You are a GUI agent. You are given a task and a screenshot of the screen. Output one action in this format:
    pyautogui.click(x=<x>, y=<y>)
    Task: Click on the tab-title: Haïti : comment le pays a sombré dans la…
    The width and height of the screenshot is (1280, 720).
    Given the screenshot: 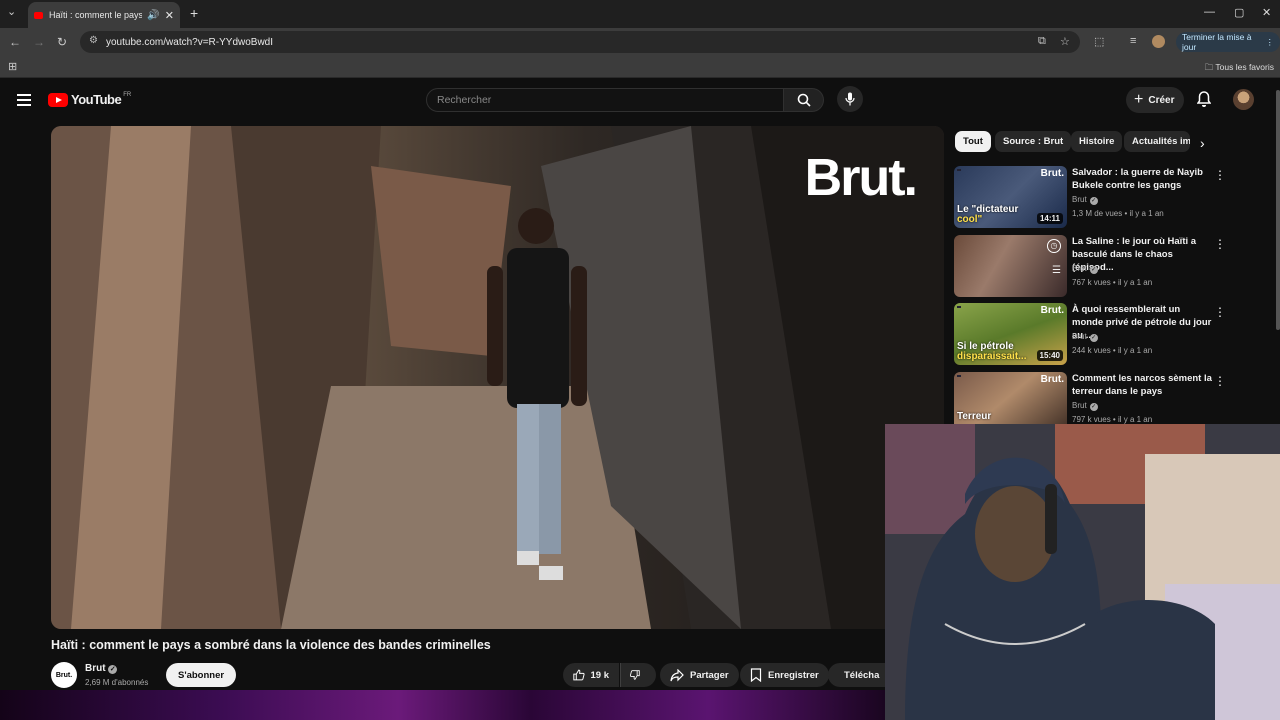 What is the action you would take?
    pyautogui.click(x=96, y=15)
    